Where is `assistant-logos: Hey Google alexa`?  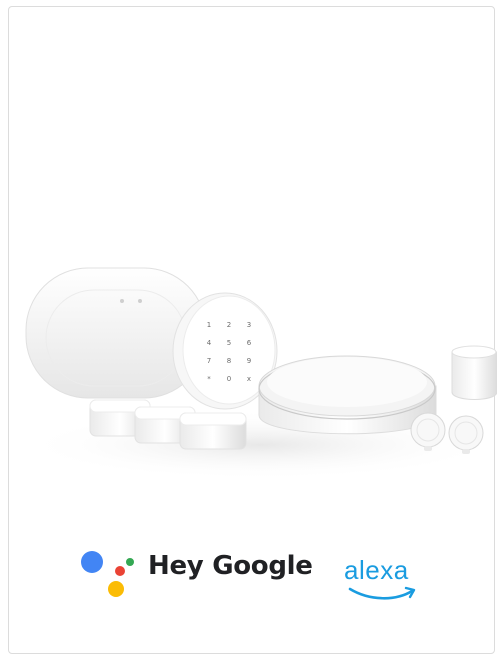 assistant-logos: Hey Google alexa is located at coordinates (258, 574).